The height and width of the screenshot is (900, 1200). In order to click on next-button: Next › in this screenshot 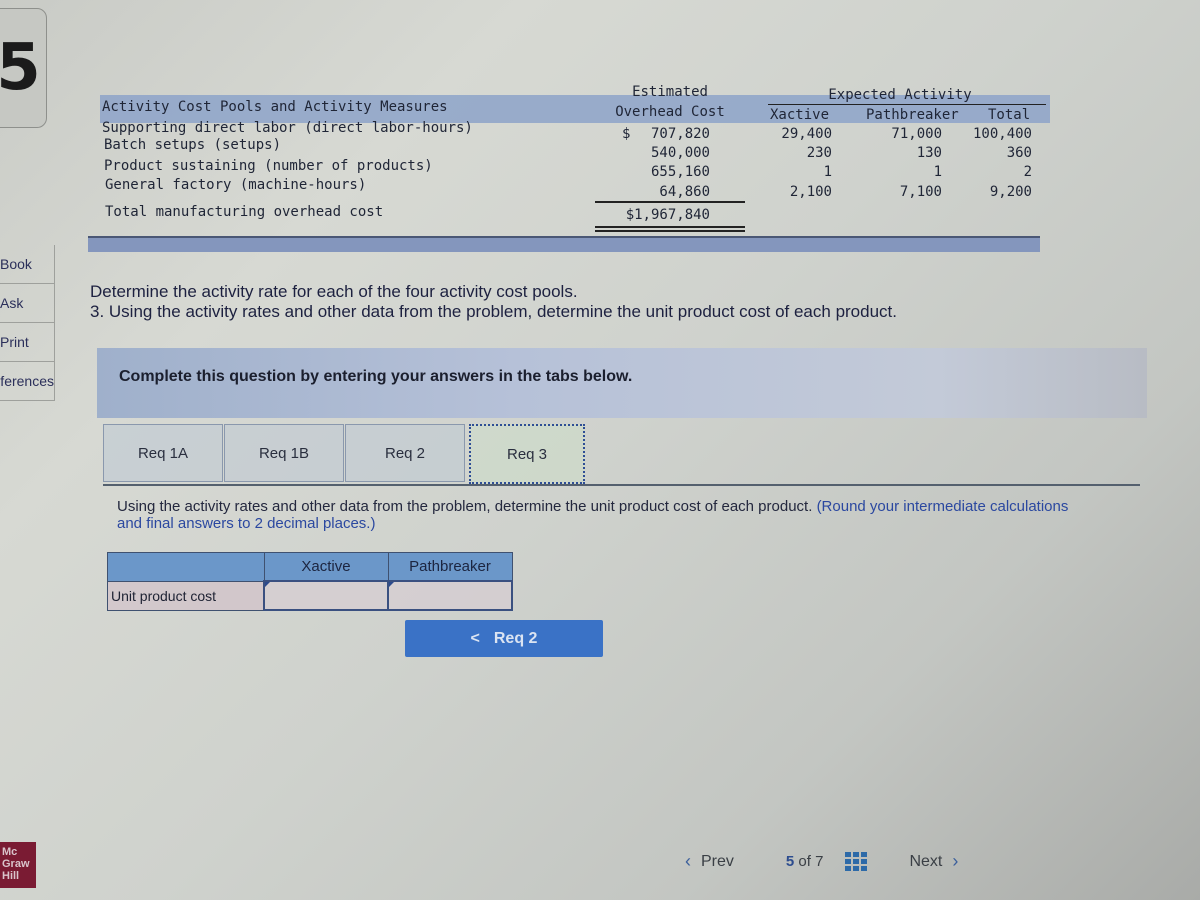, I will do `click(938, 861)`.